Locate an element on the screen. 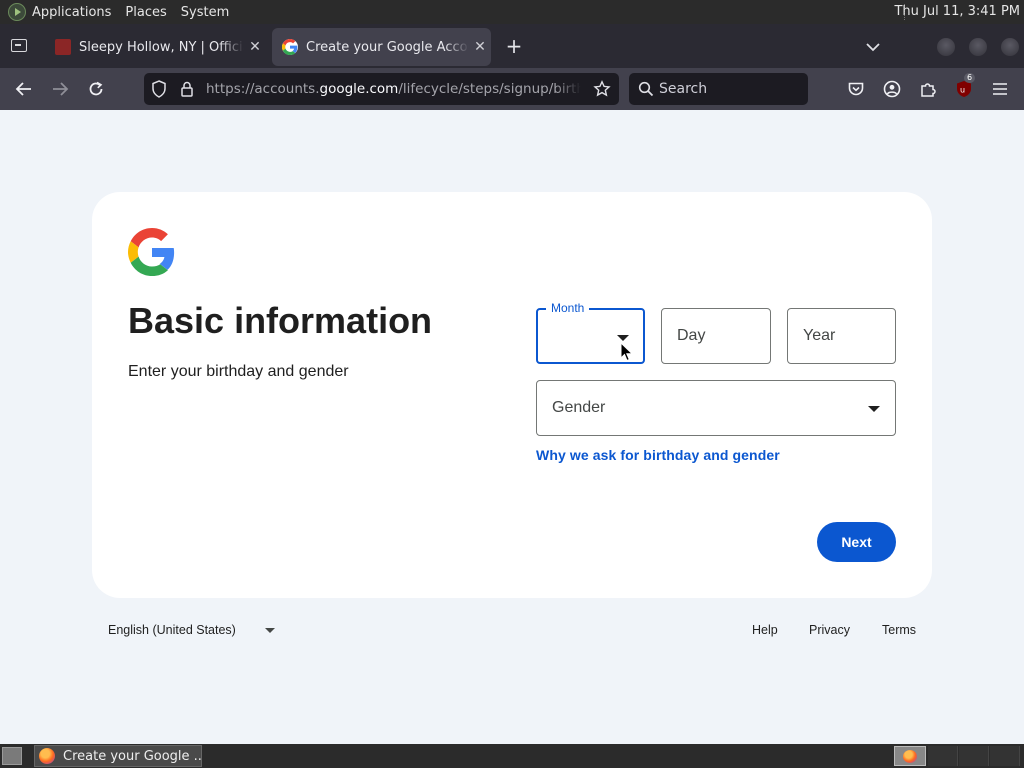  list-all-tabs-chevron-icon is located at coordinates (873, 47).